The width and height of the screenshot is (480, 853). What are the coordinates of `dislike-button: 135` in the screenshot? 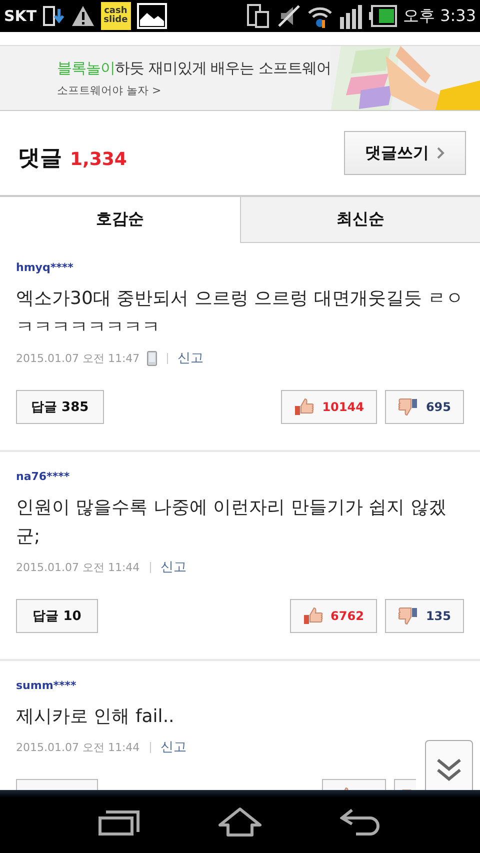 It's located at (424, 616).